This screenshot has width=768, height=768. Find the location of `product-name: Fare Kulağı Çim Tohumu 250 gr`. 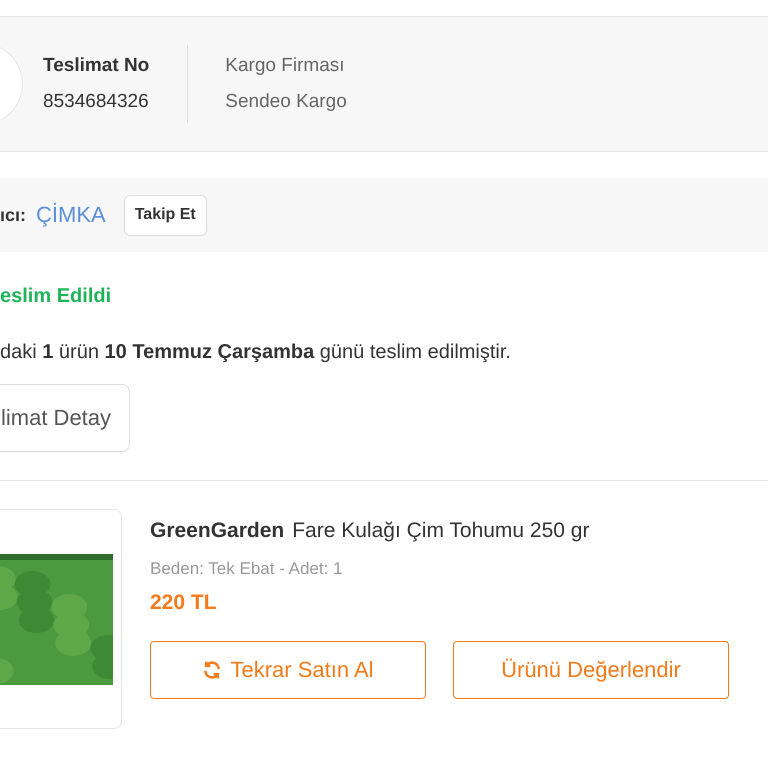

product-name: Fare Kulağı Çim Tohumu 250 gr is located at coordinates (441, 531).